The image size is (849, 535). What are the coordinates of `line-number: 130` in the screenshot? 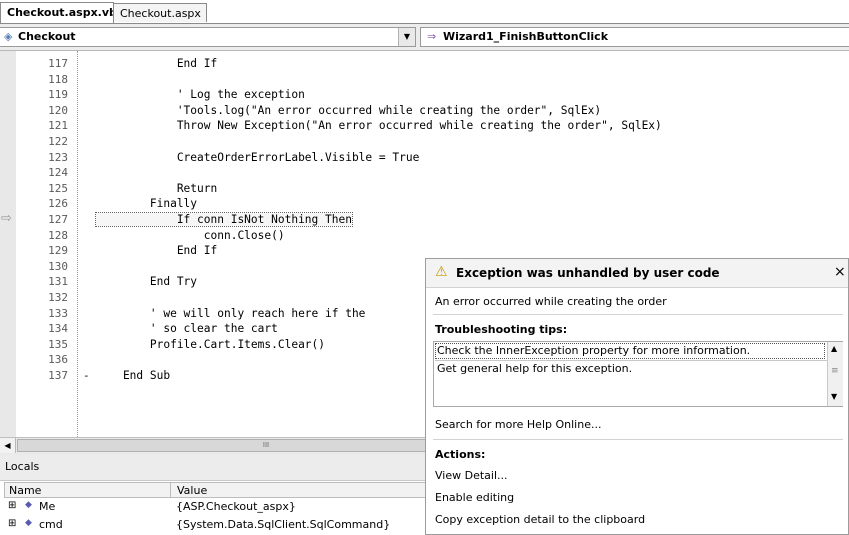 It's located at (58, 266).